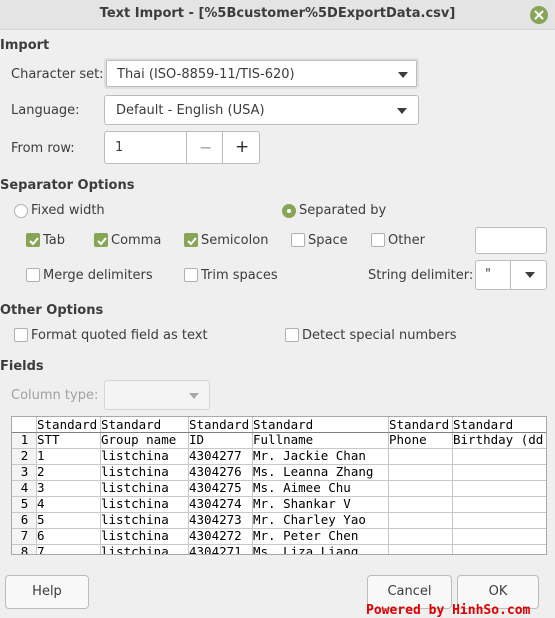 The width and height of the screenshot is (555, 618). What do you see at coordinates (47, 592) in the screenshot?
I see `help-button: Help` at bounding box center [47, 592].